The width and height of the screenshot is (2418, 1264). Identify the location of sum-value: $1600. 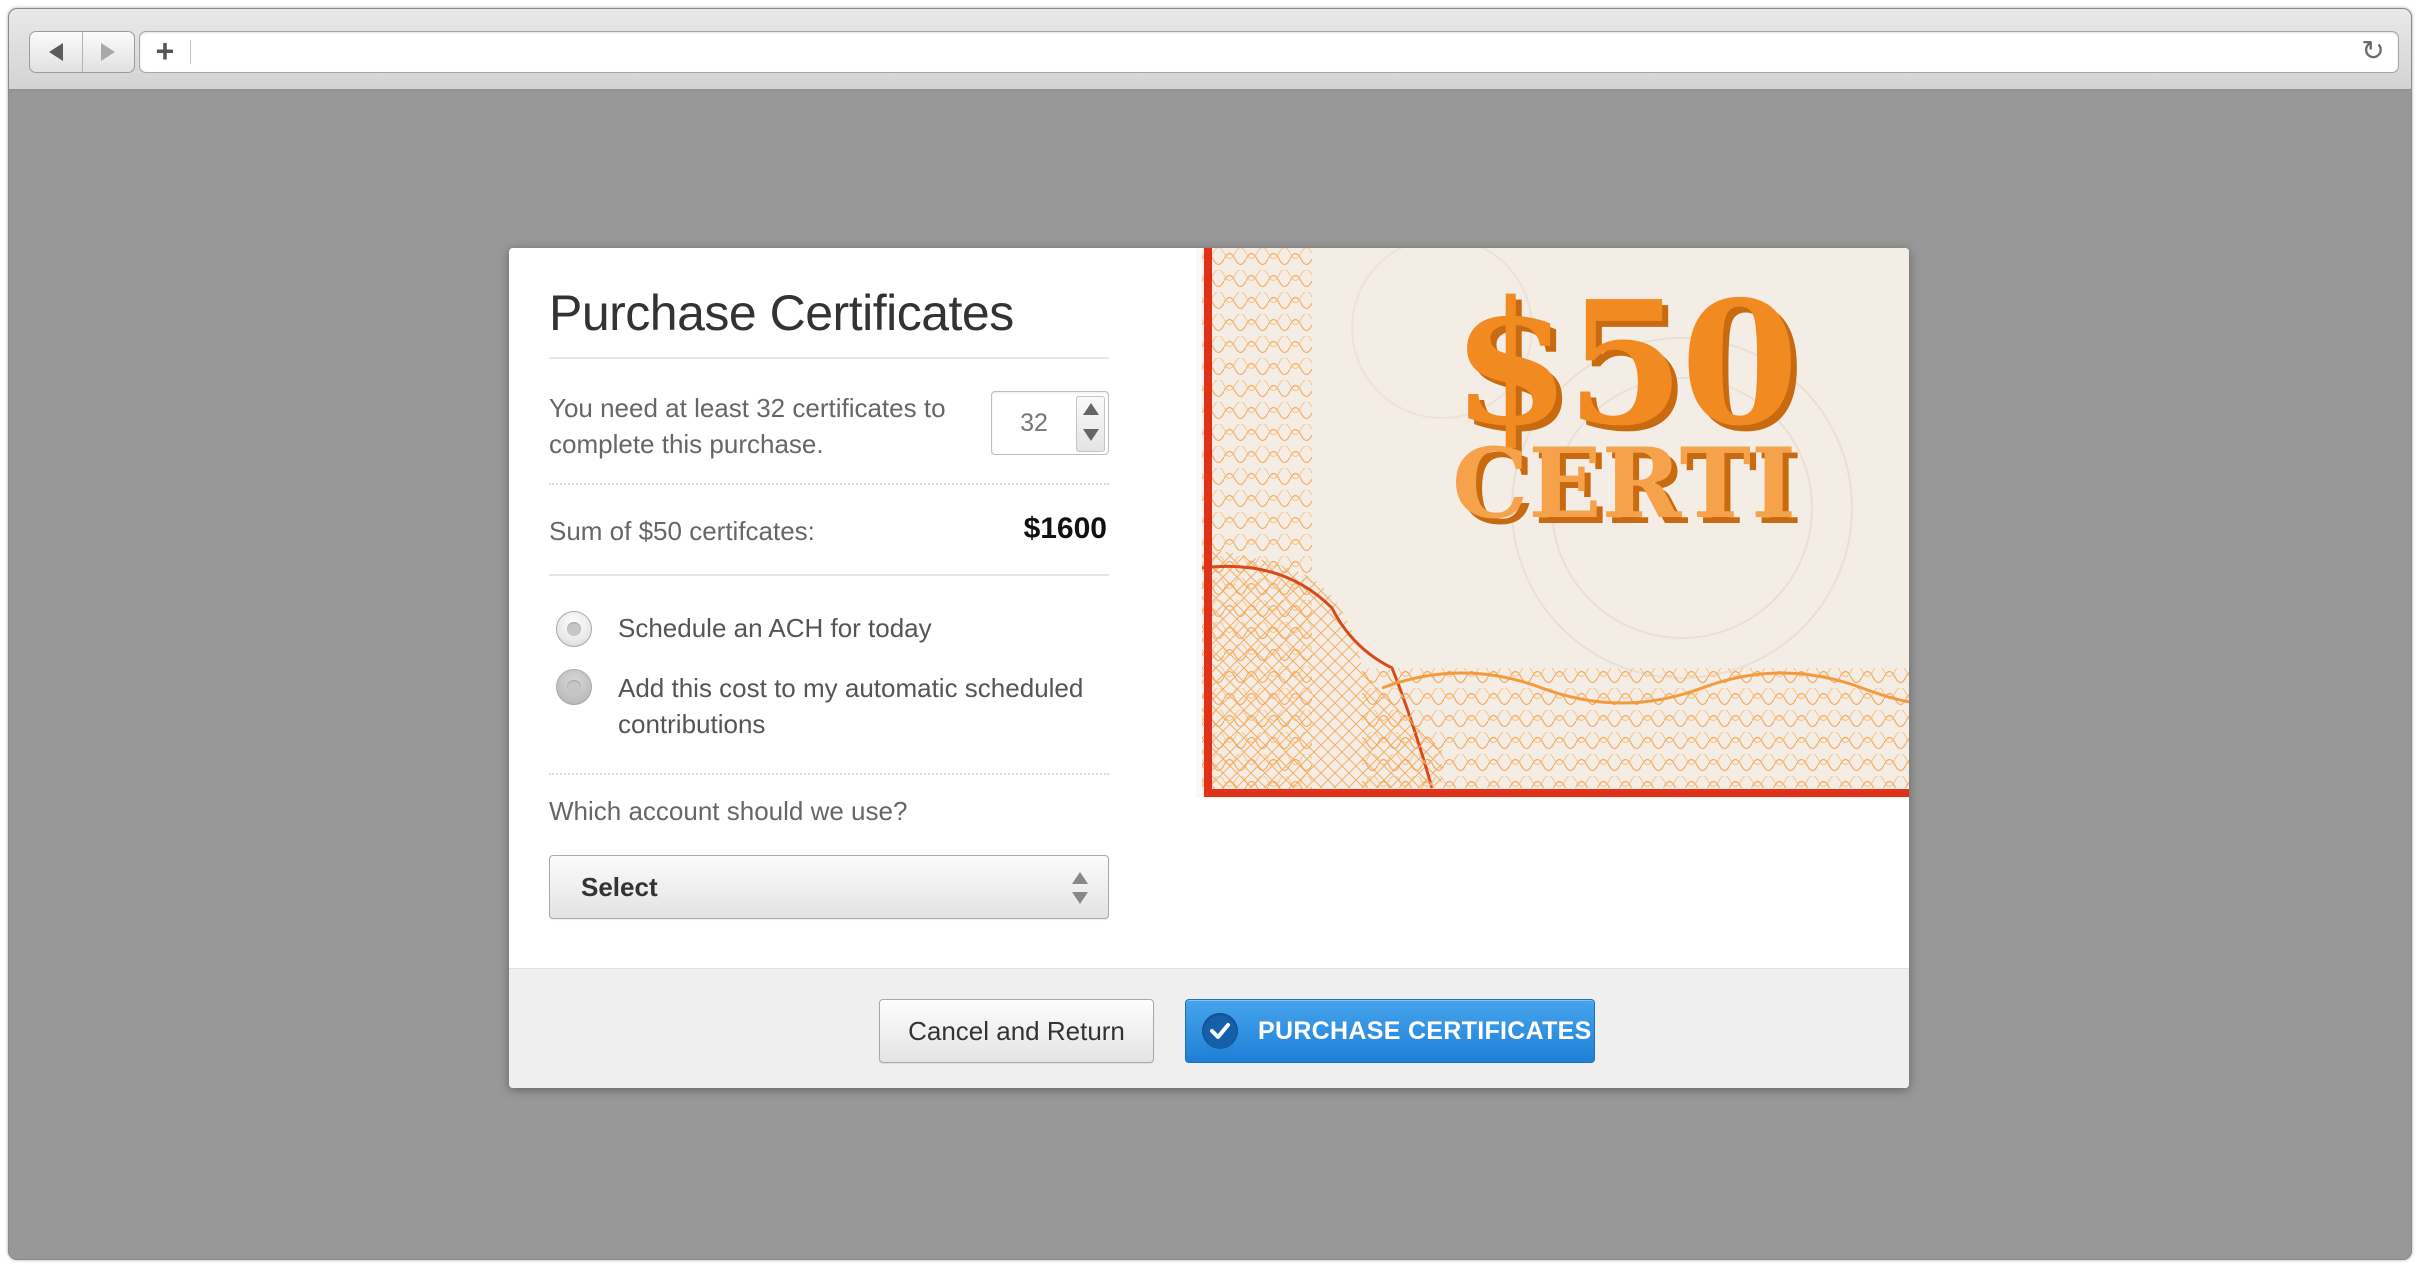
(1065, 528).